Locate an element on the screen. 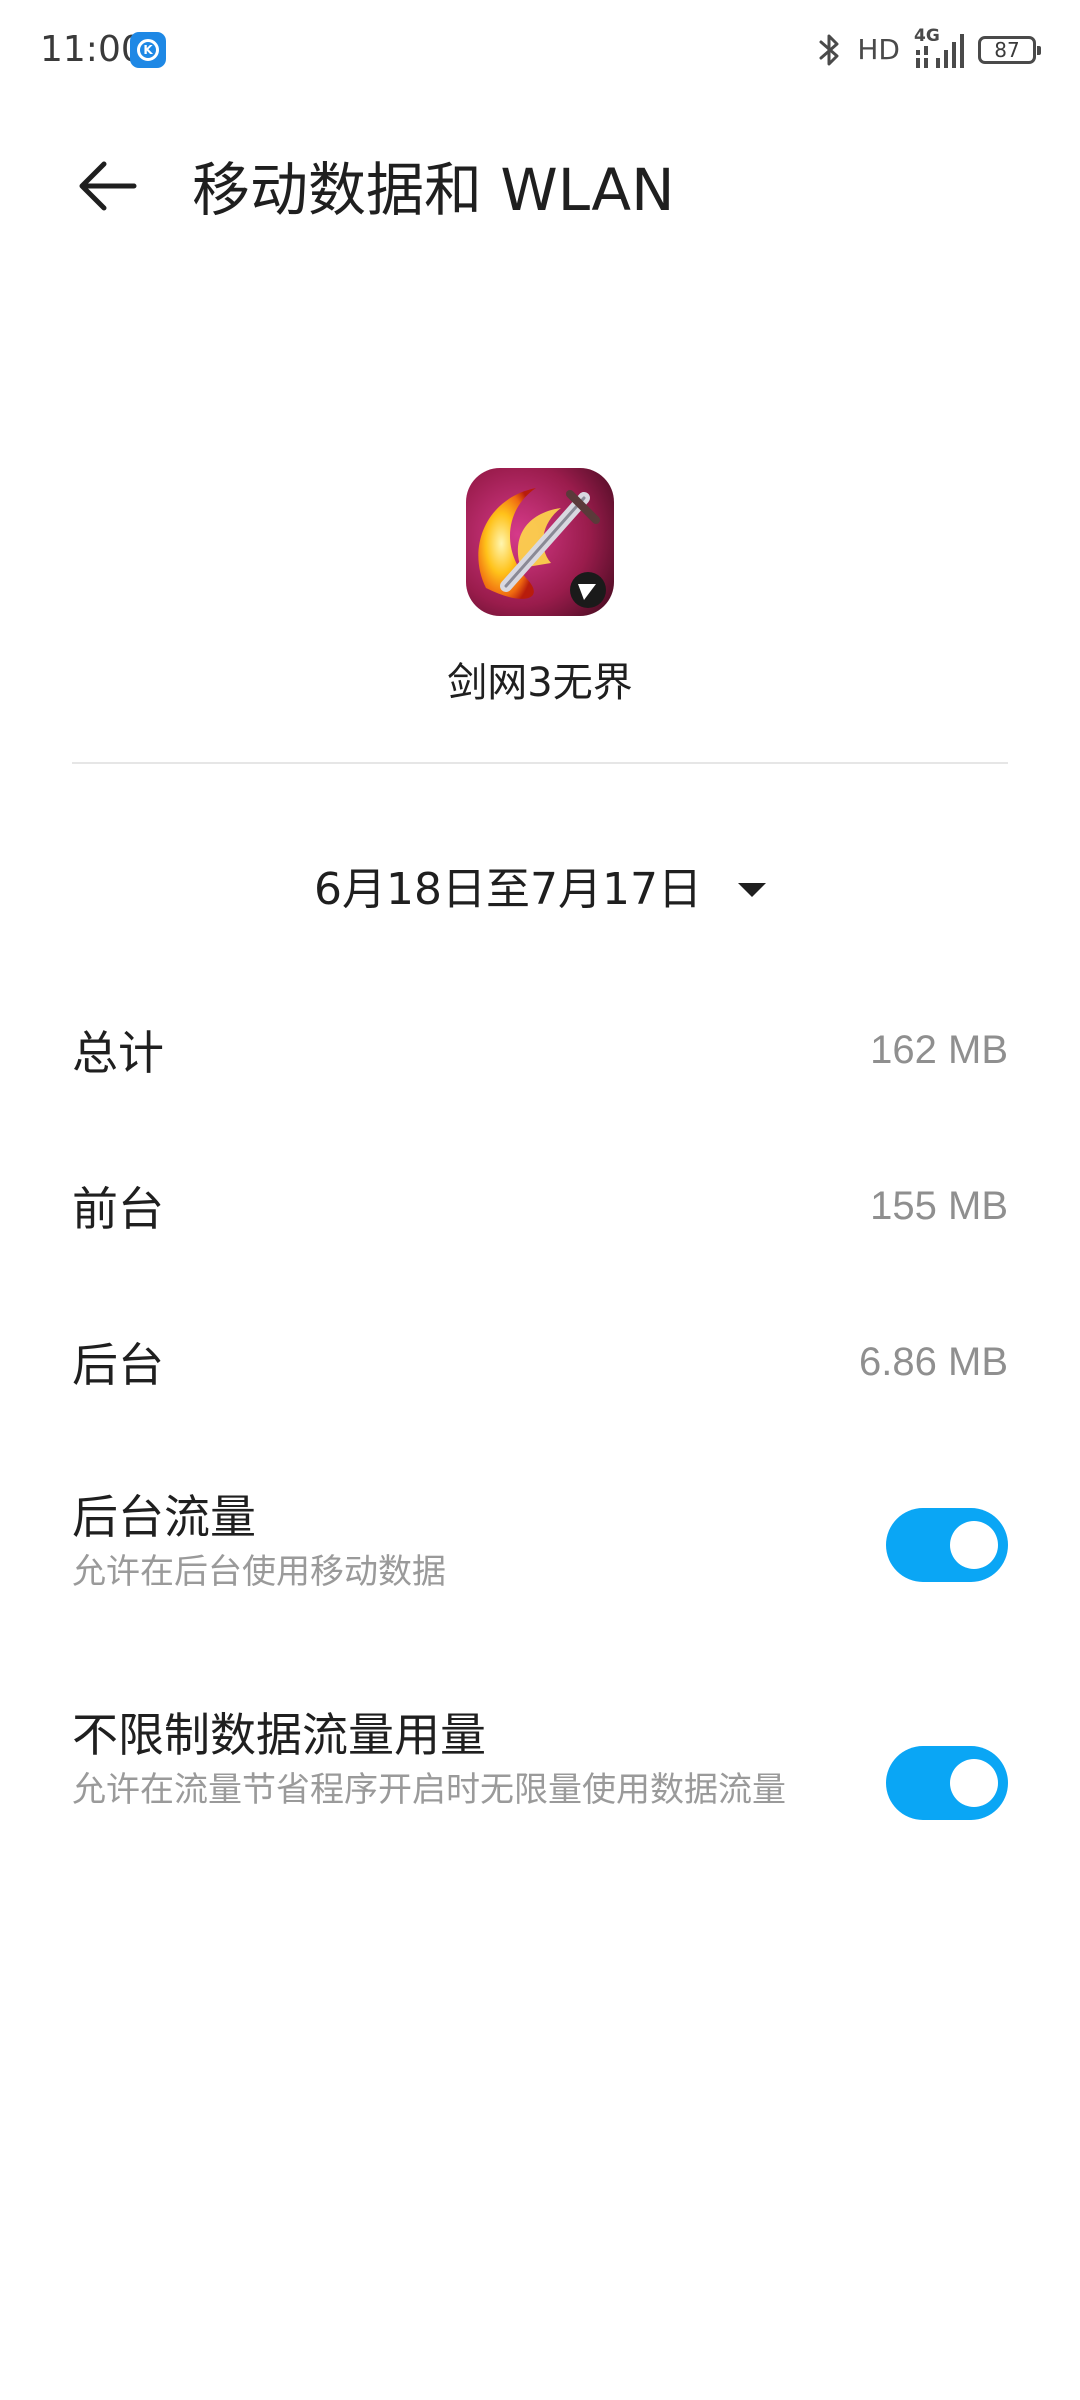  status-time: 11:00 is located at coordinates (92, 49).